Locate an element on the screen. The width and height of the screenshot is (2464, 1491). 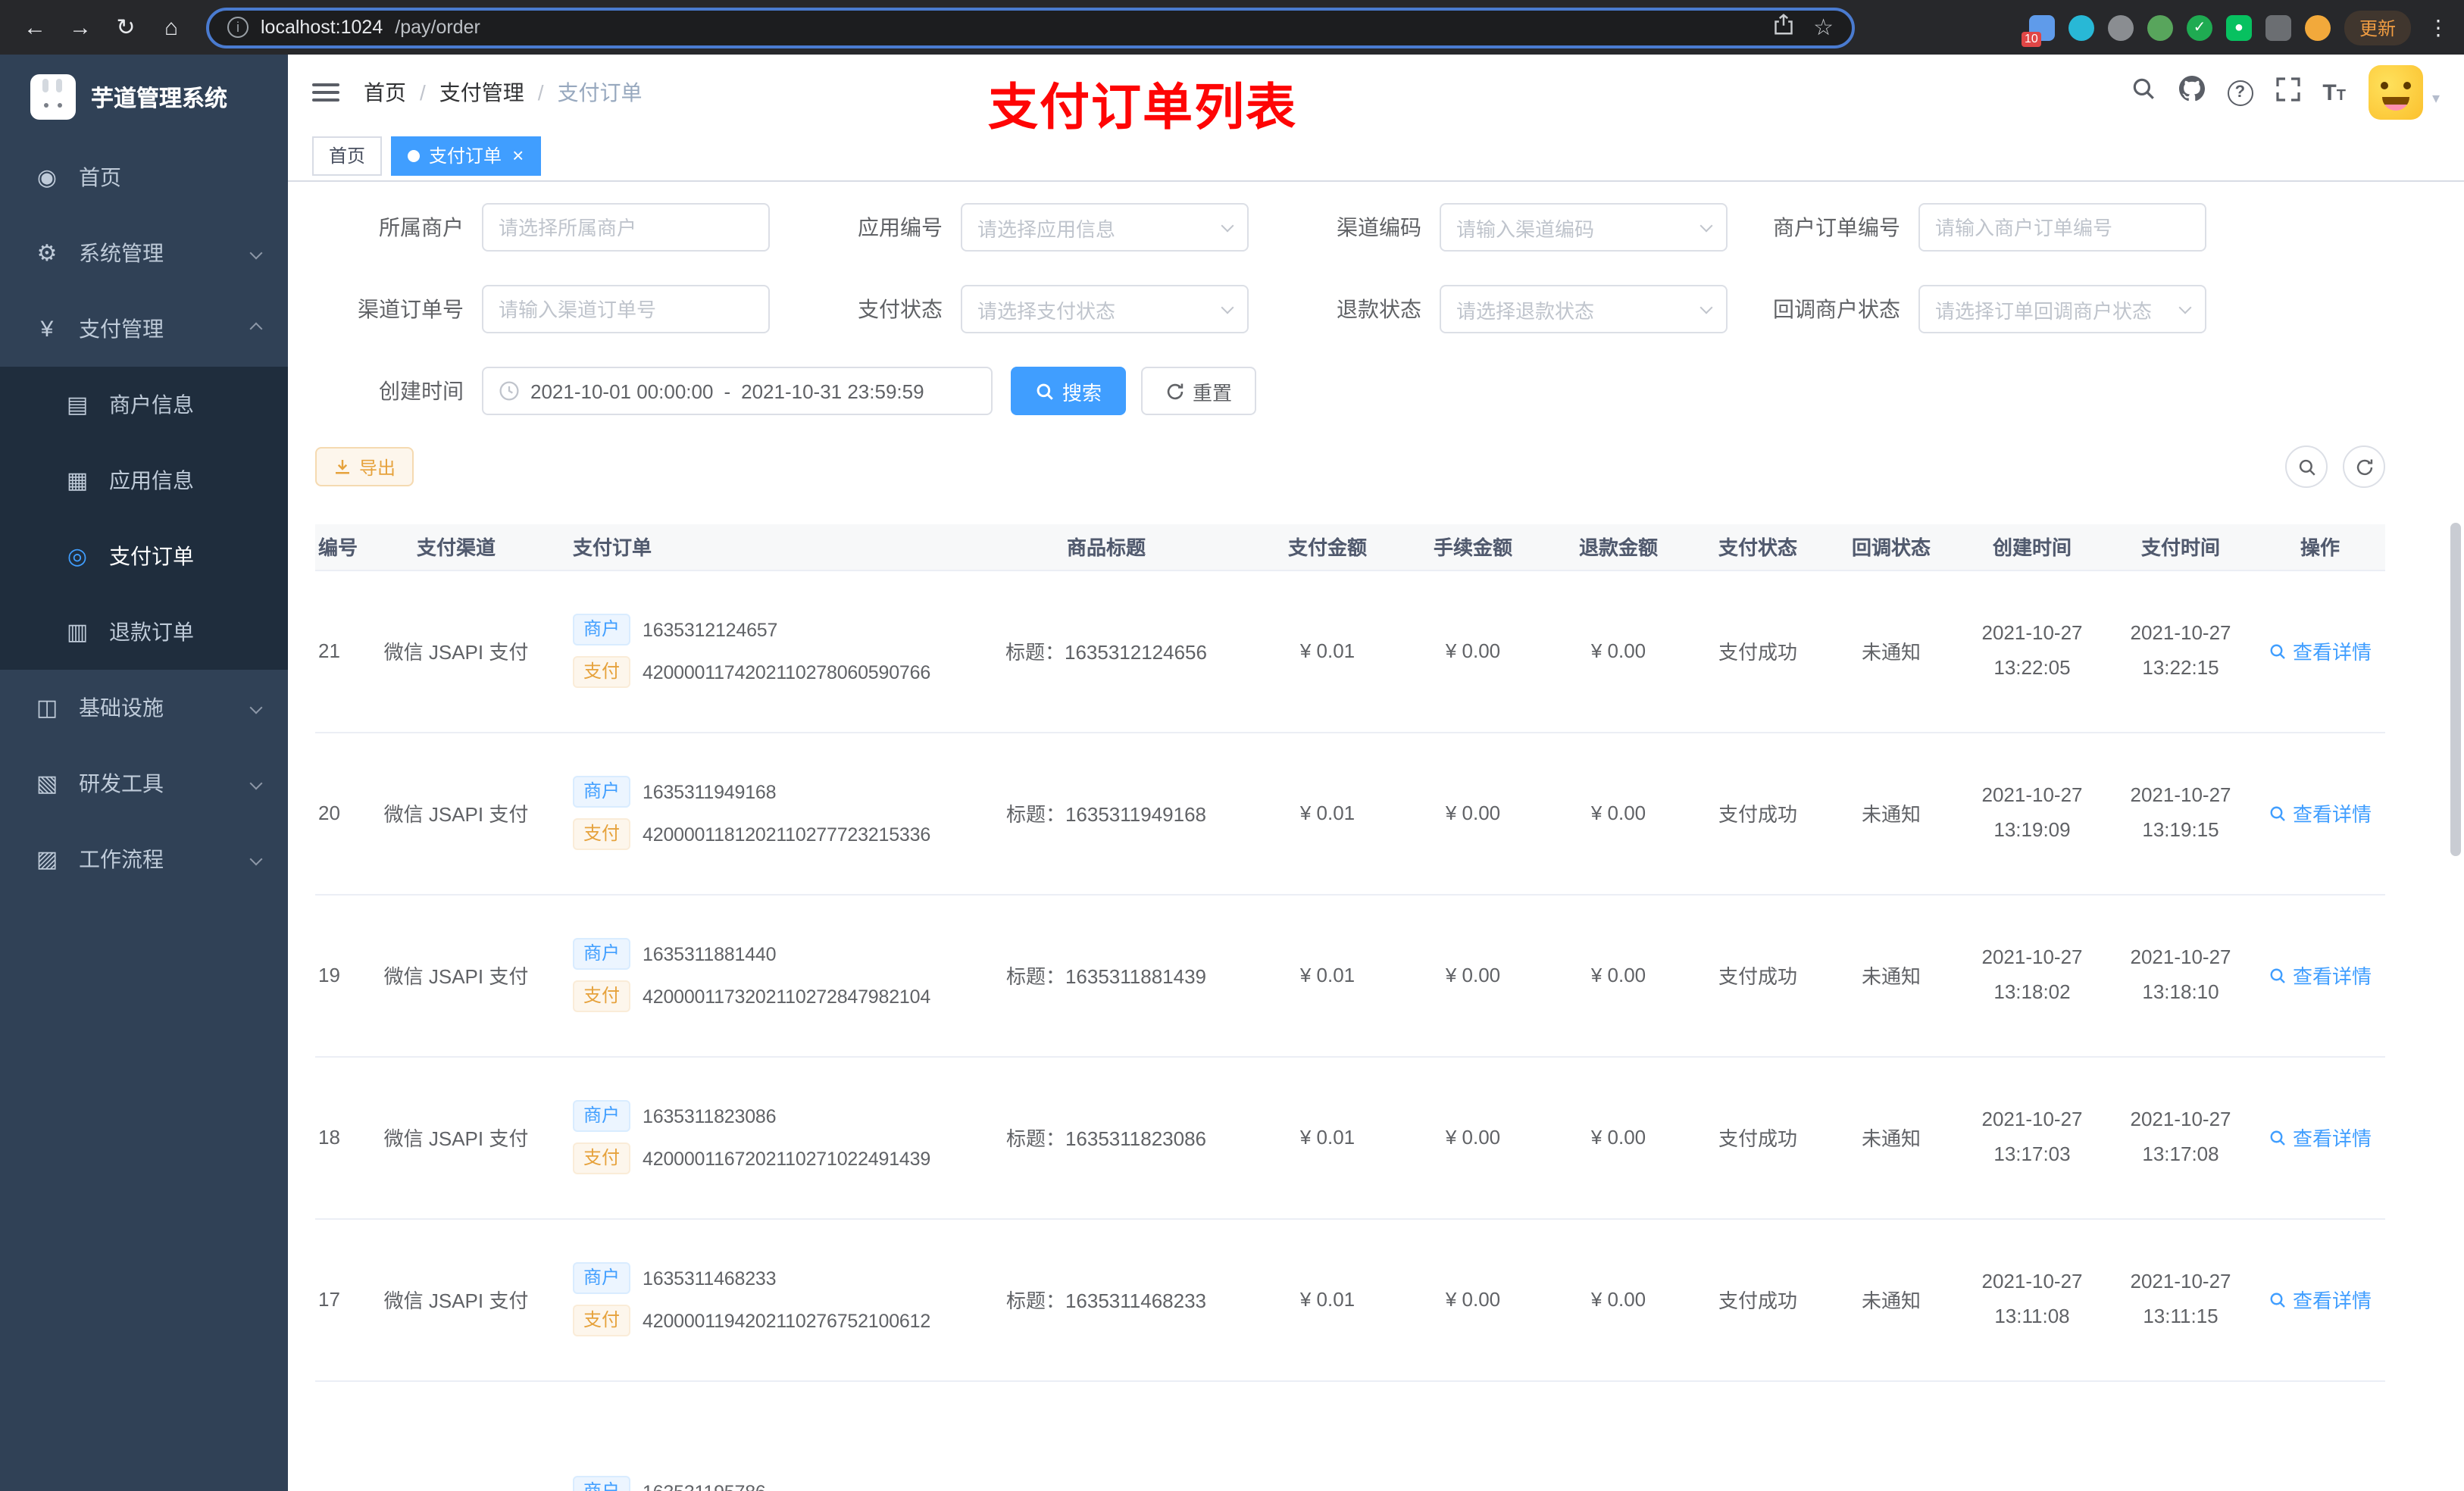
url-host-text: localhost:1024 is located at coordinates (322, 27).